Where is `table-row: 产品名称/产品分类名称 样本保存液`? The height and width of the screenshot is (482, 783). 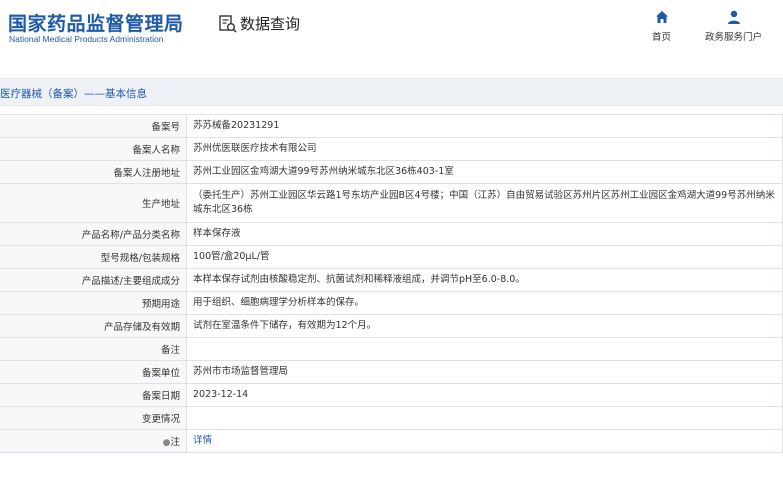
table-row: 产品名称/产品分类名称 样本保存液 is located at coordinates (391, 234).